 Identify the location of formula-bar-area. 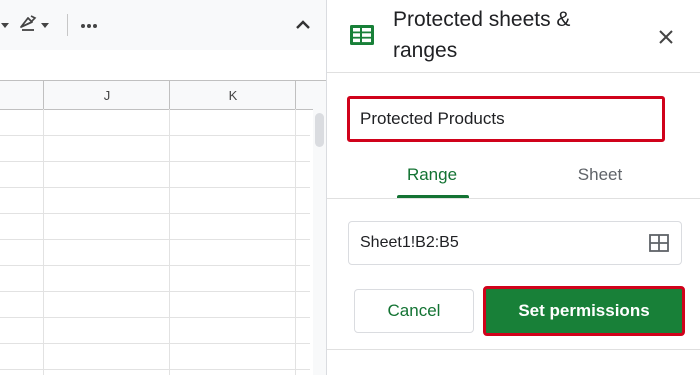
(163, 65).